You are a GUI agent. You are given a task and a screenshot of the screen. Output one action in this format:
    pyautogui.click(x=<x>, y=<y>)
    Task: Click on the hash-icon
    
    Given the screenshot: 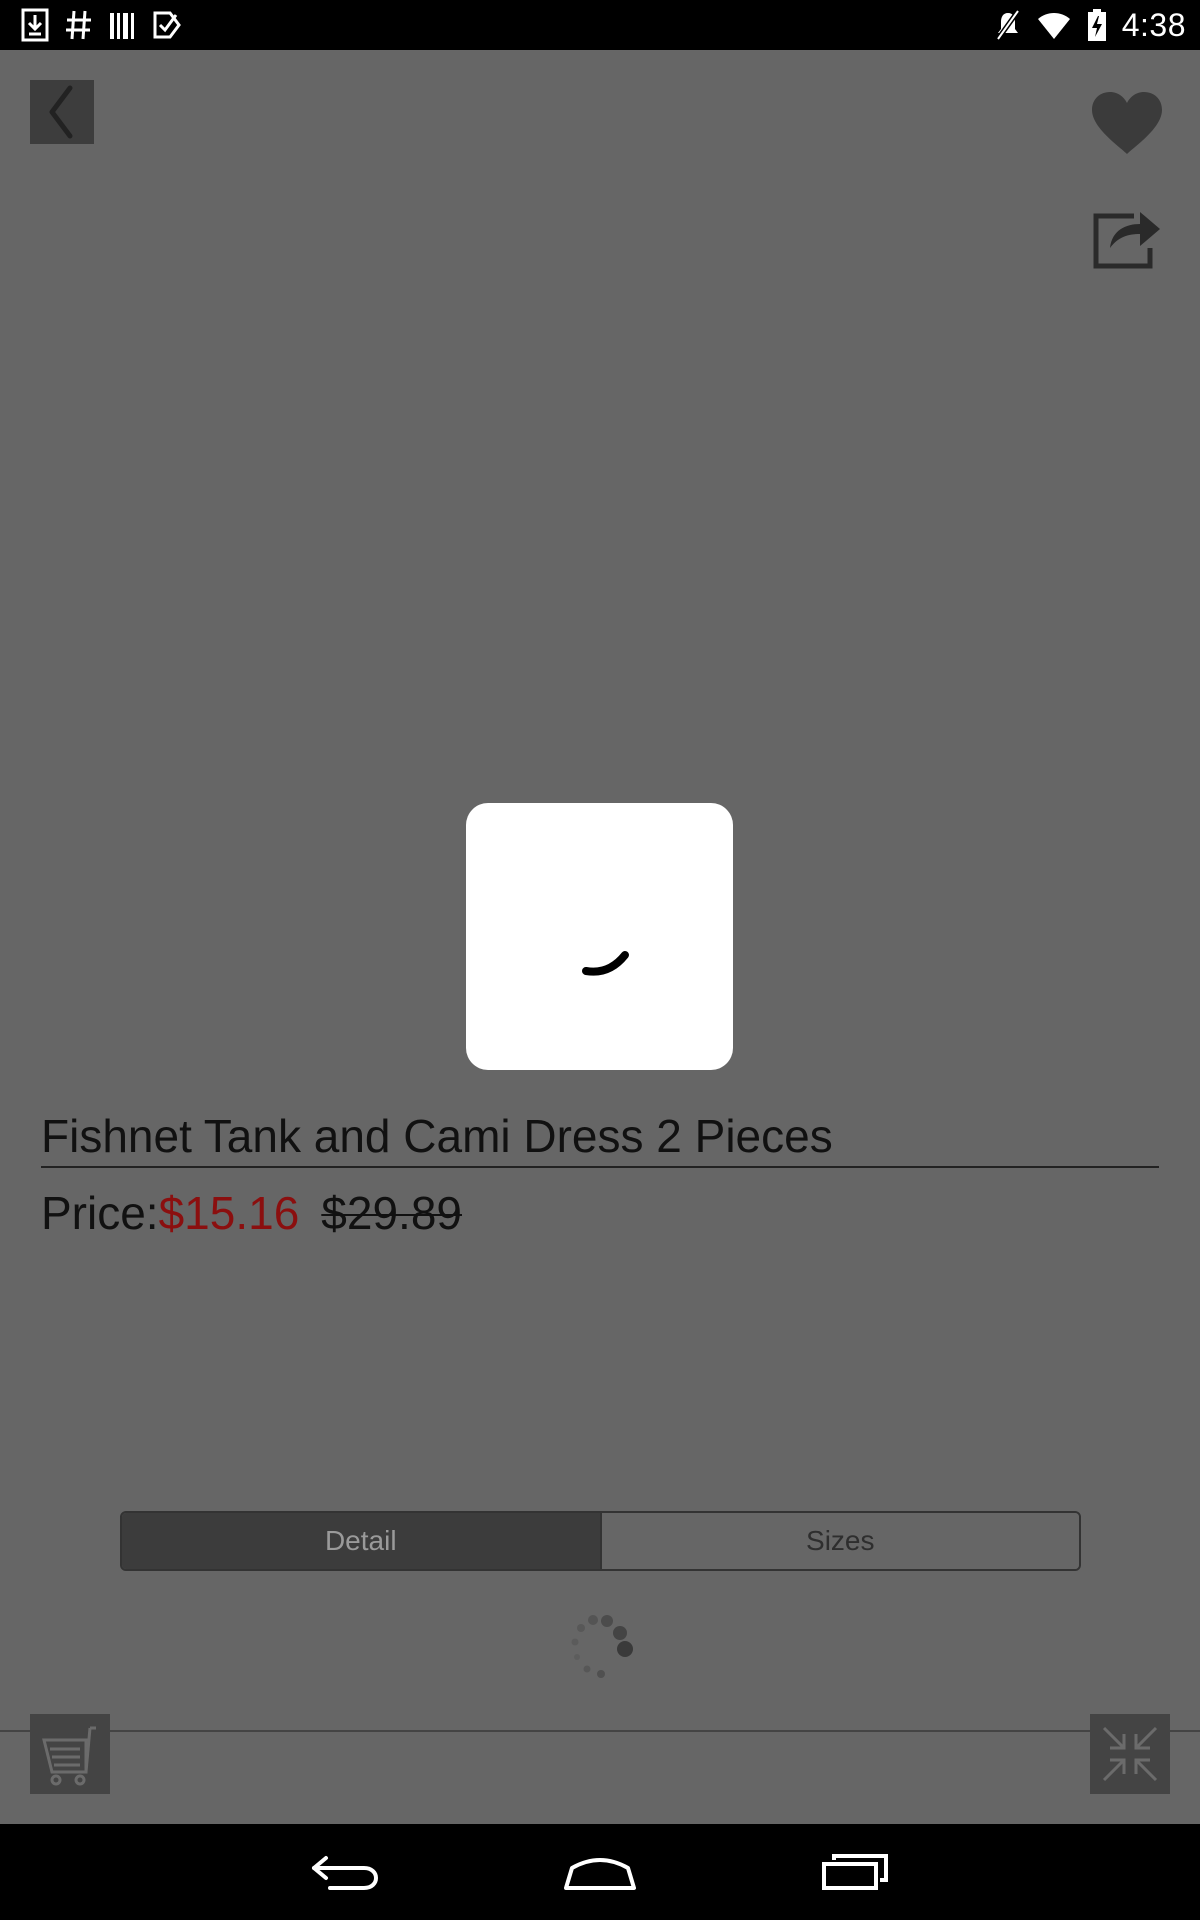 What is the action you would take?
    pyautogui.click(x=78, y=25)
    